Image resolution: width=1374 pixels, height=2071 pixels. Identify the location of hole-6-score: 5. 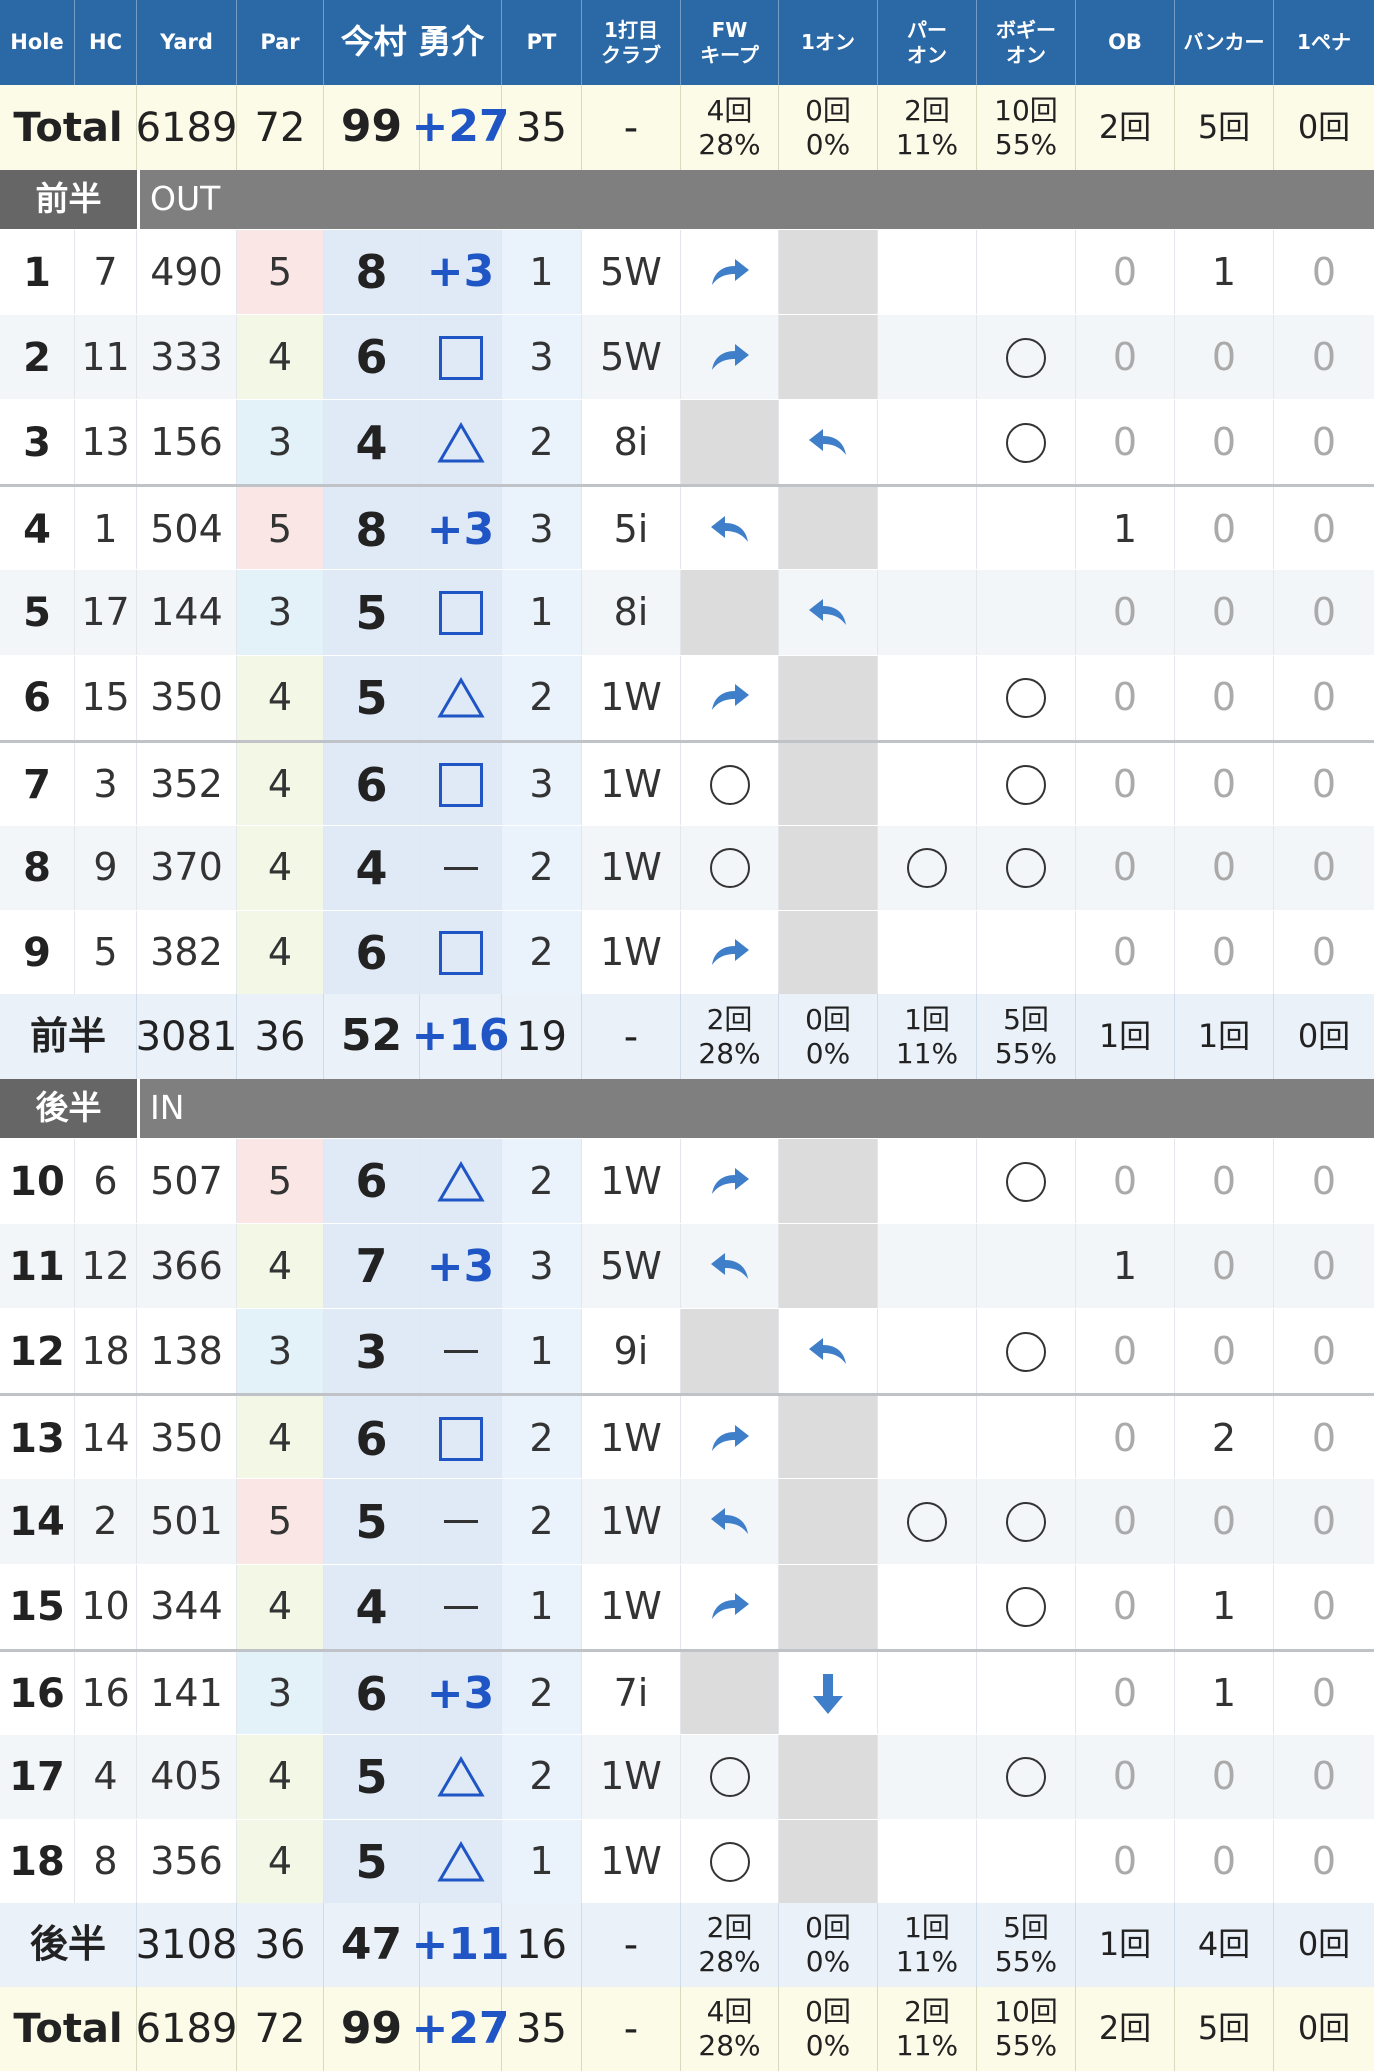
(372, 698).